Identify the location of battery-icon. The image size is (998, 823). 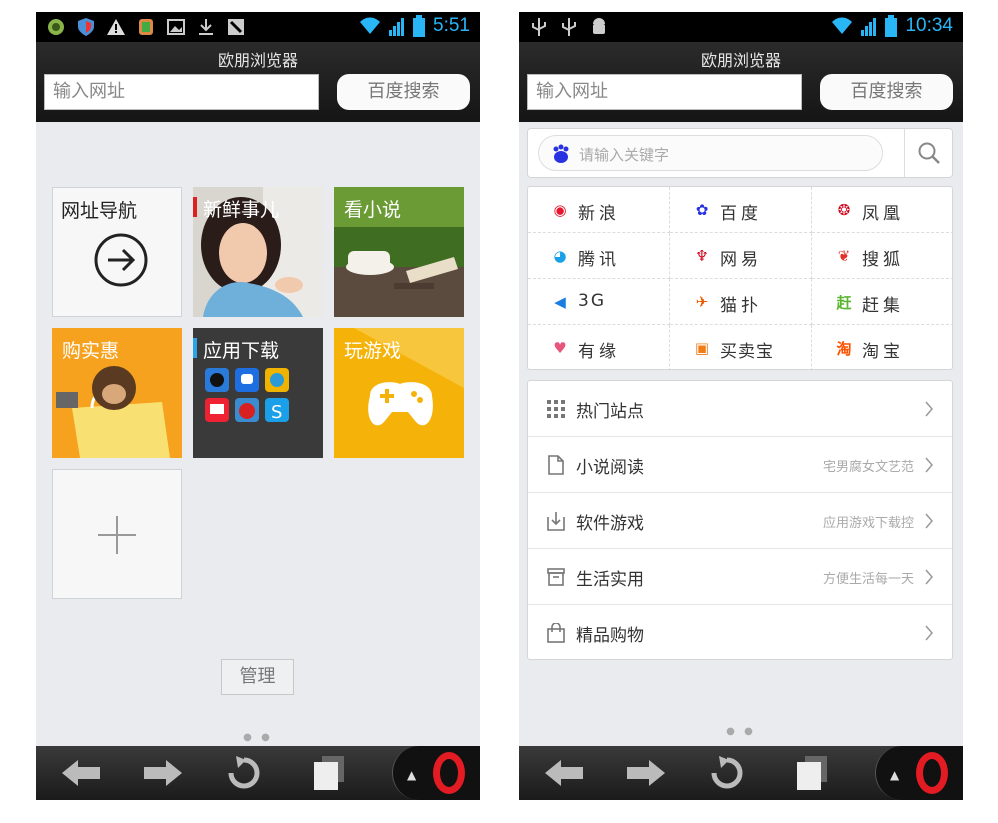
(891, 26).